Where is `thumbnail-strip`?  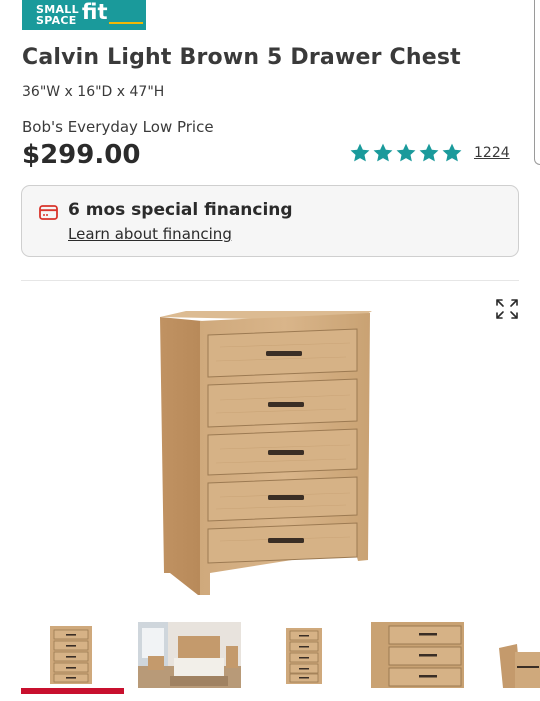 thumbnail-strip is located at coordinates (270, 659).